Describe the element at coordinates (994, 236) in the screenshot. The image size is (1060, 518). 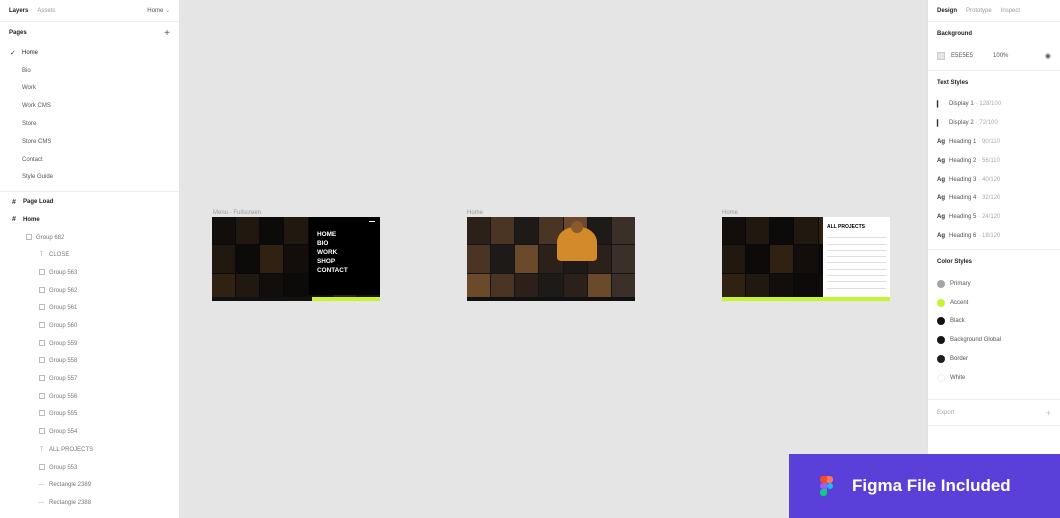
I see `text-style-item: Ag Heading 6 · 18/120` at that location.